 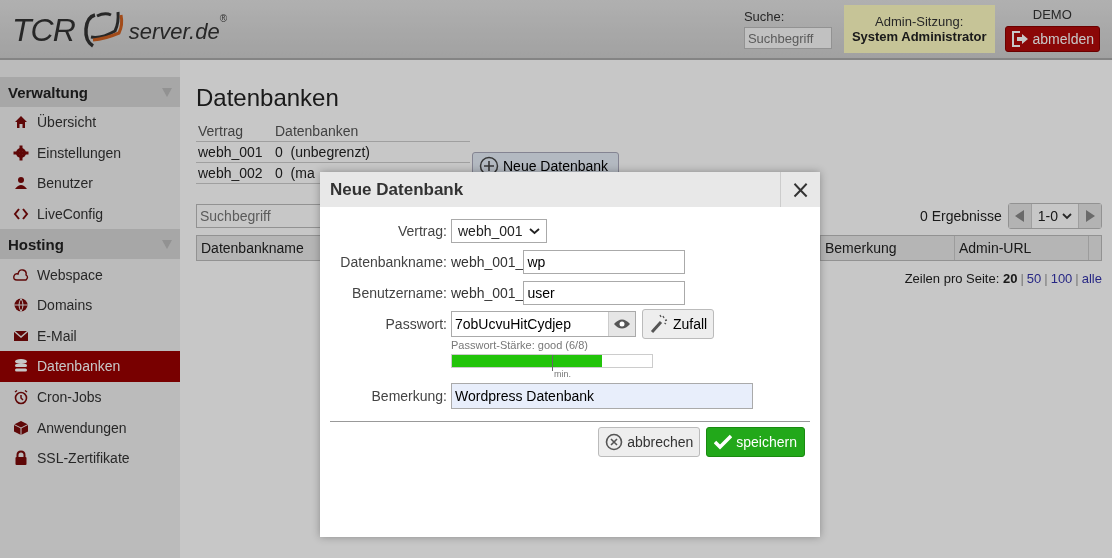 What do you see at coordinates (371, 132) in the screenshot?
I see `column-header: Datenbanken` at bounding box center [371, 132].